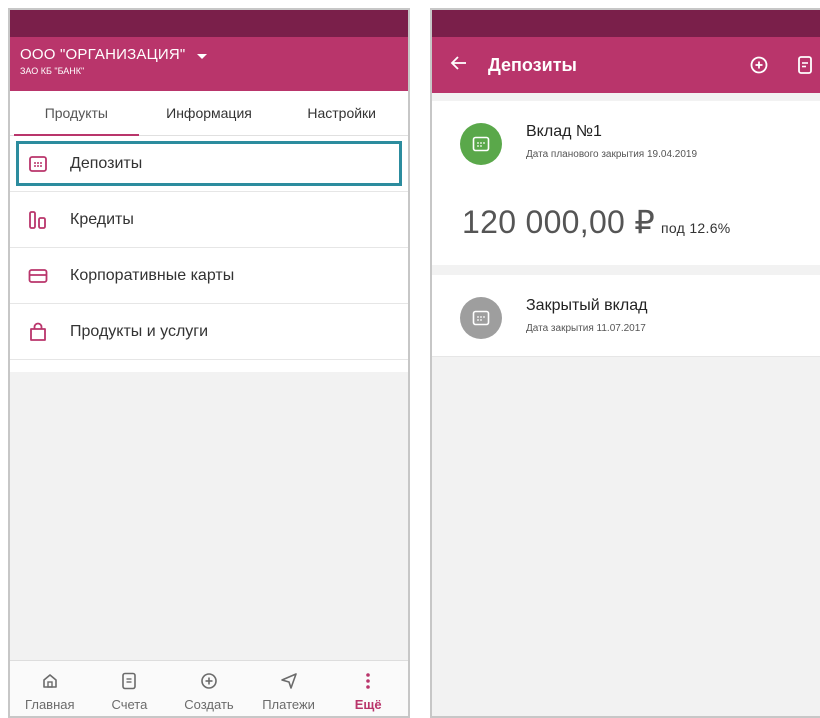 The height and width of the screenshot is (718, 820). I want to click on nav-payments: Платежи, so click(289, 688).